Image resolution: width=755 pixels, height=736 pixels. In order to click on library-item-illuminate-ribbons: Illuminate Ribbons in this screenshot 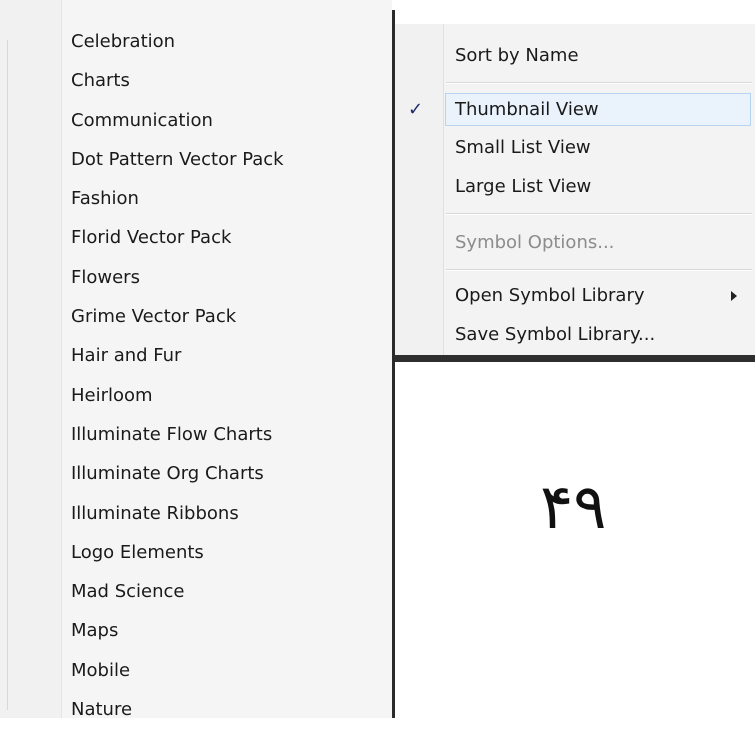, I will do `click(177, 520)`.